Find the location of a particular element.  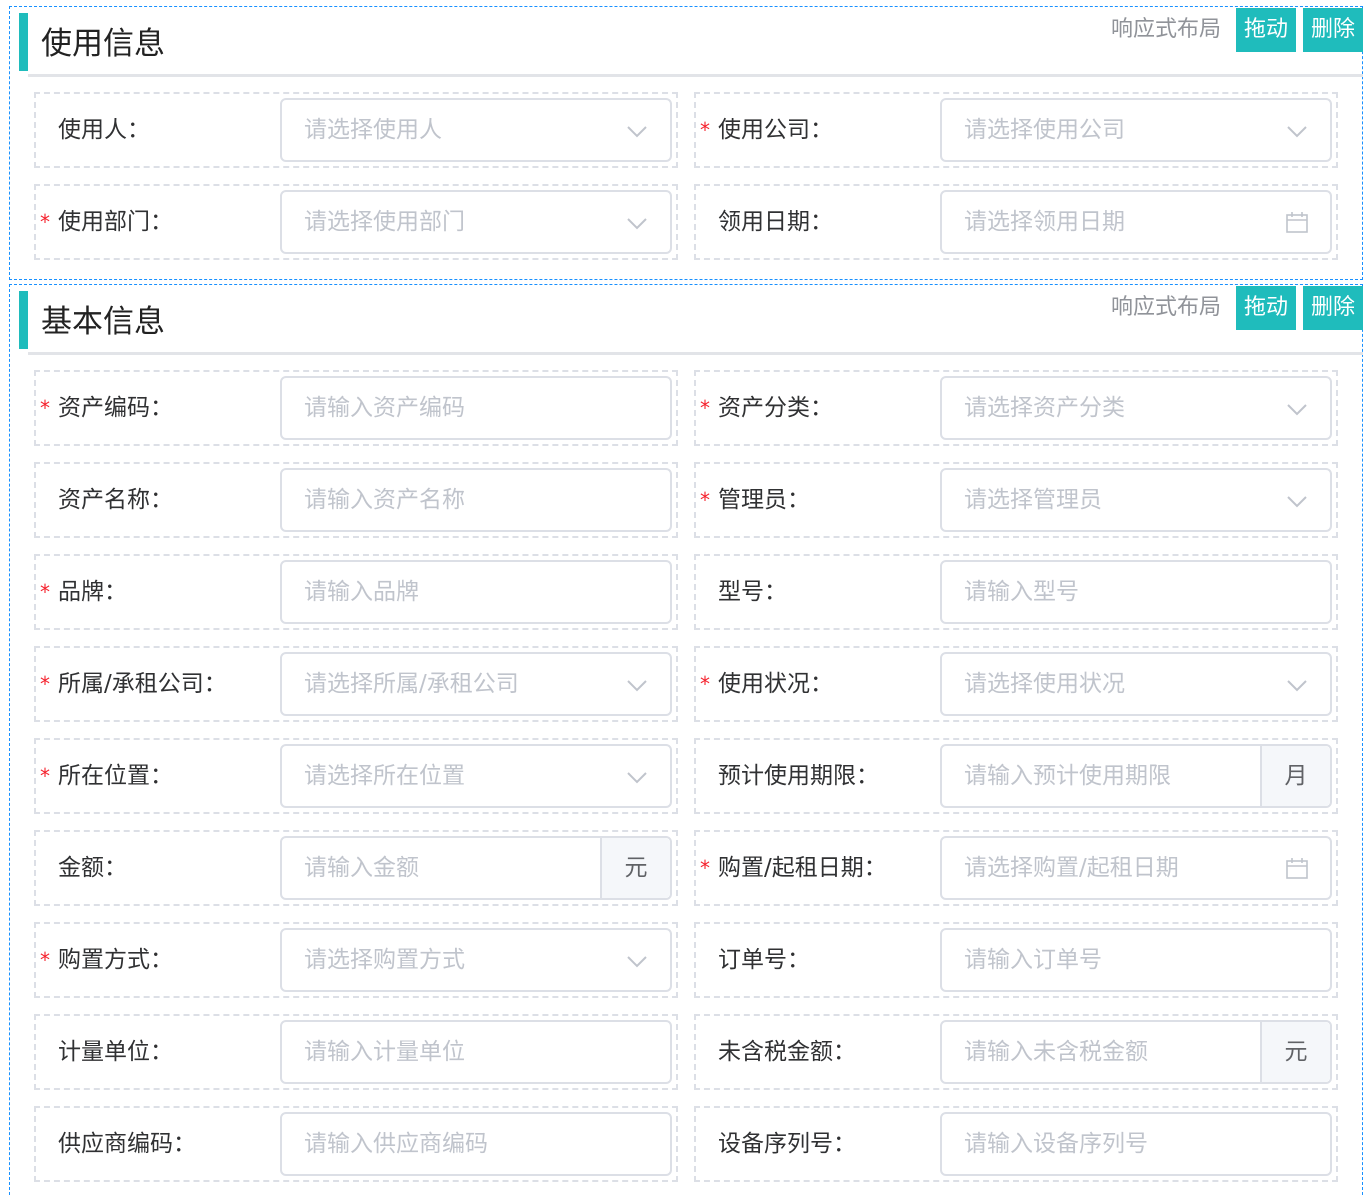

section-accent-bar is located at coordinates (23, 320).